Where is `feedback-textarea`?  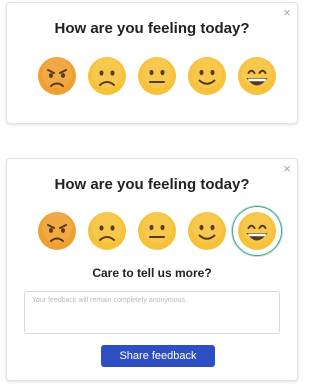
feedback-textarea is located at coordinates (152, 312).